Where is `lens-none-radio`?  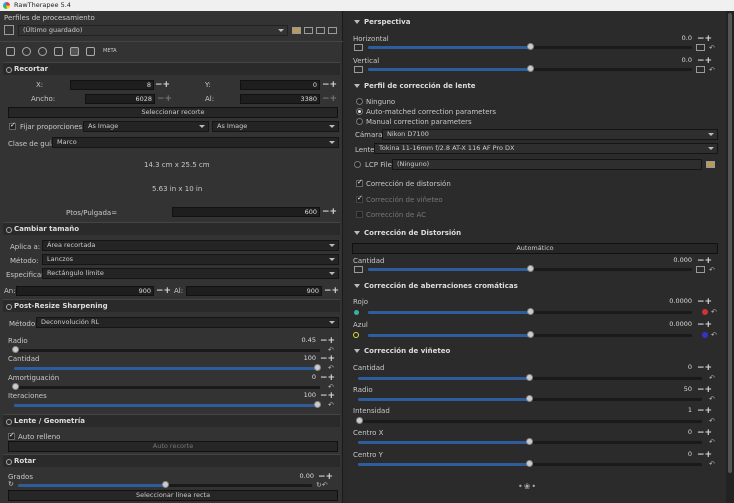
lens-none-radio is located at coordinates (359, 101).